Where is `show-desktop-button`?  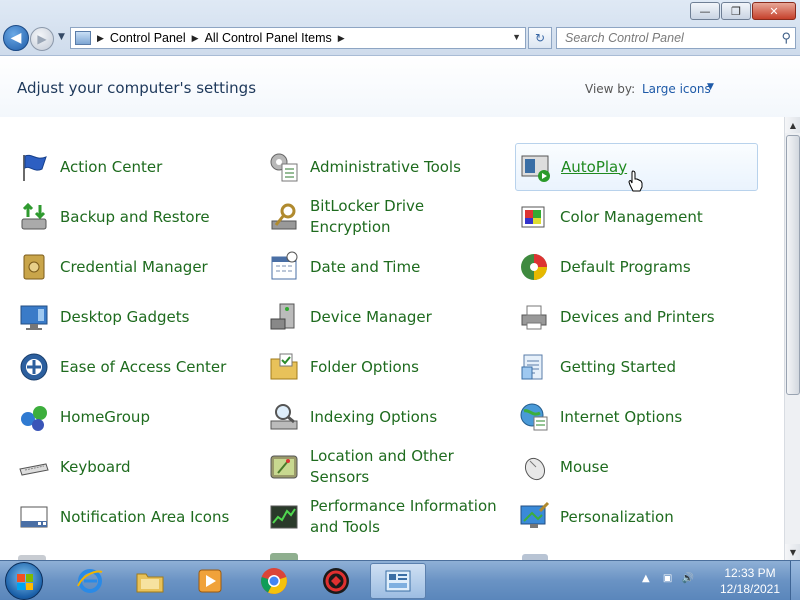 show-desktop-button is located at coordinates (795, 580).